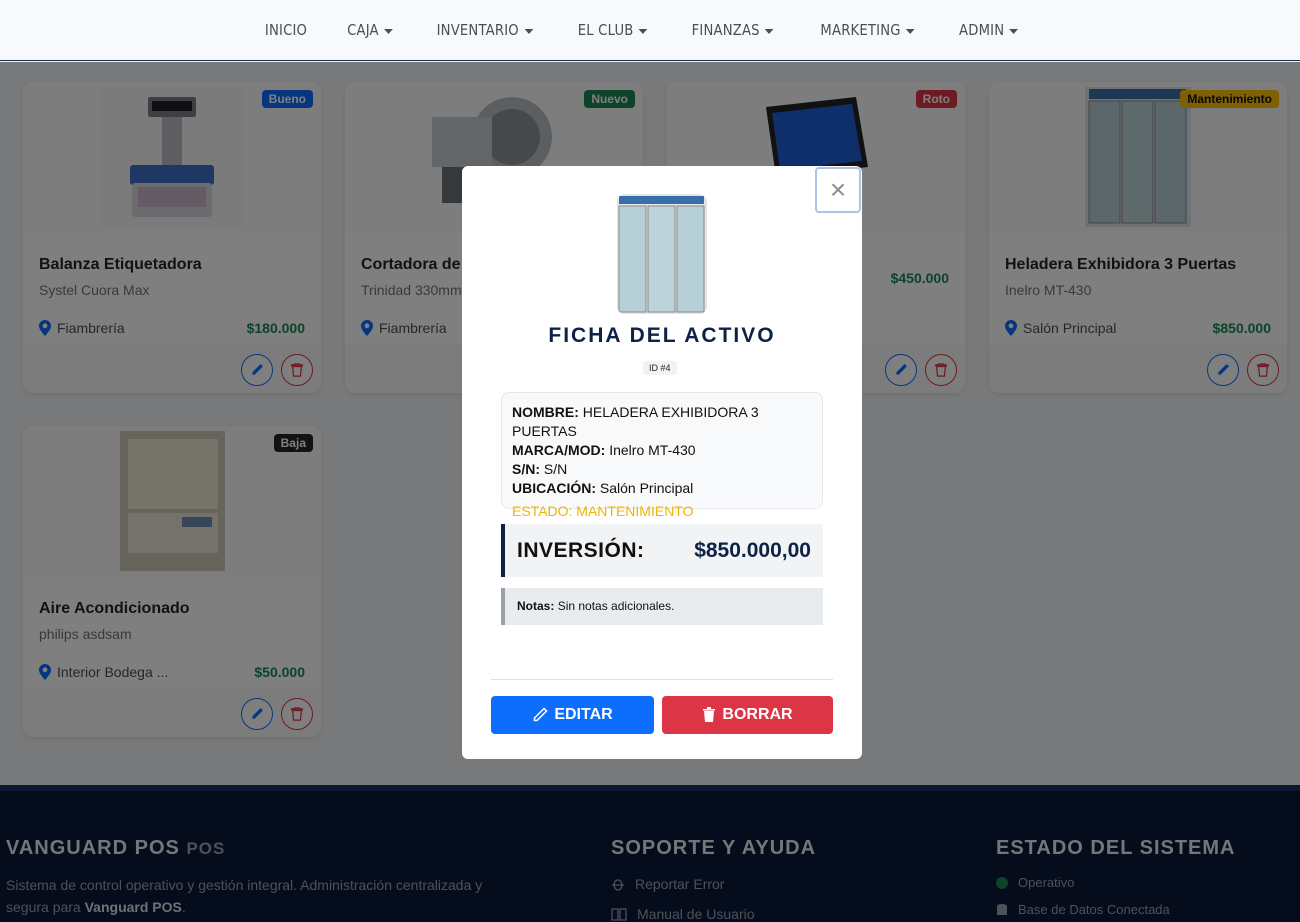  What do you see at coordinates (709, 714) in the screenshot?
I see `trash-icon` at bounding box center [709, 714].